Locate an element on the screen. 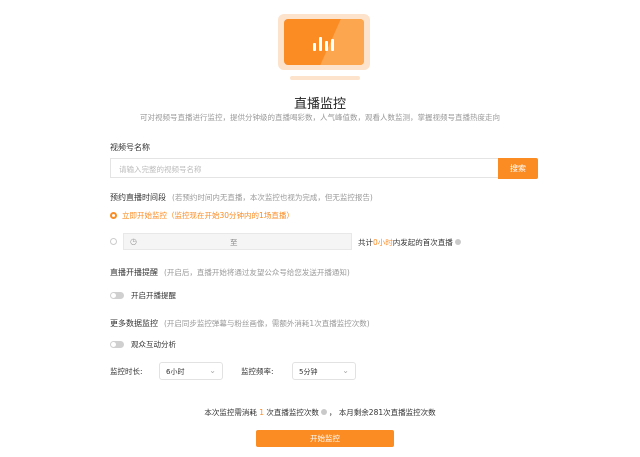 The image size is (640, 457). more-data-hint: (开启同步监控弹幕与粉丝画像，需额外消耗1次直播监控次数) is located at coordinates (267, 323).